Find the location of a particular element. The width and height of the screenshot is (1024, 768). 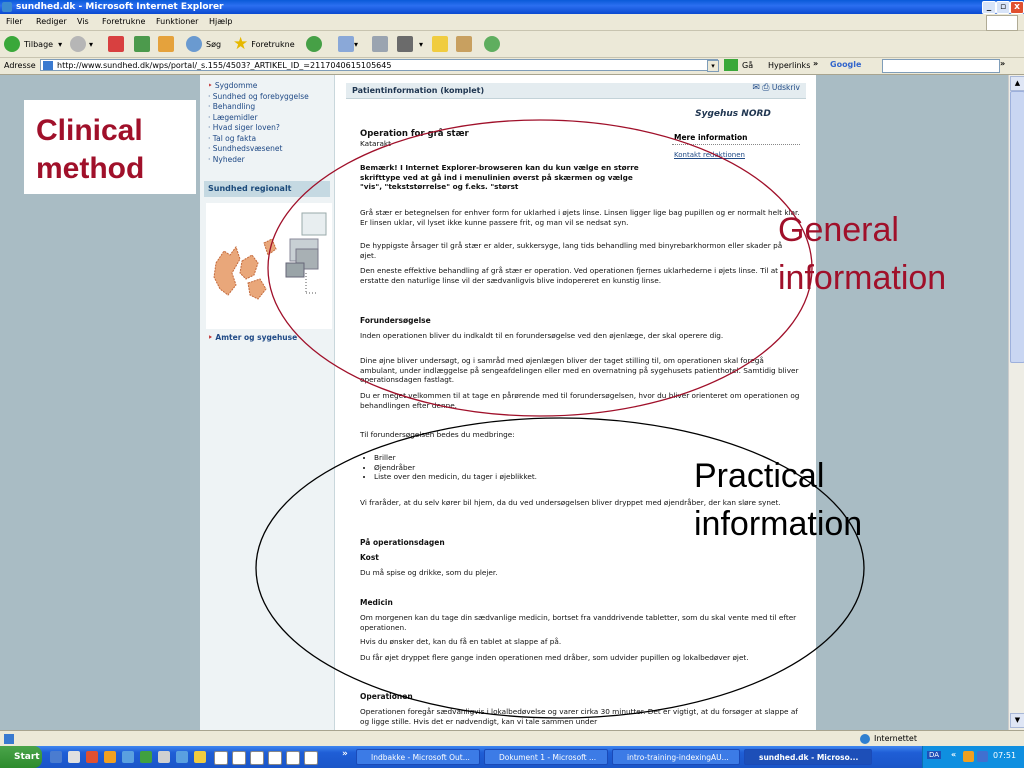

denmark-map is located at coordinates (269, 266).